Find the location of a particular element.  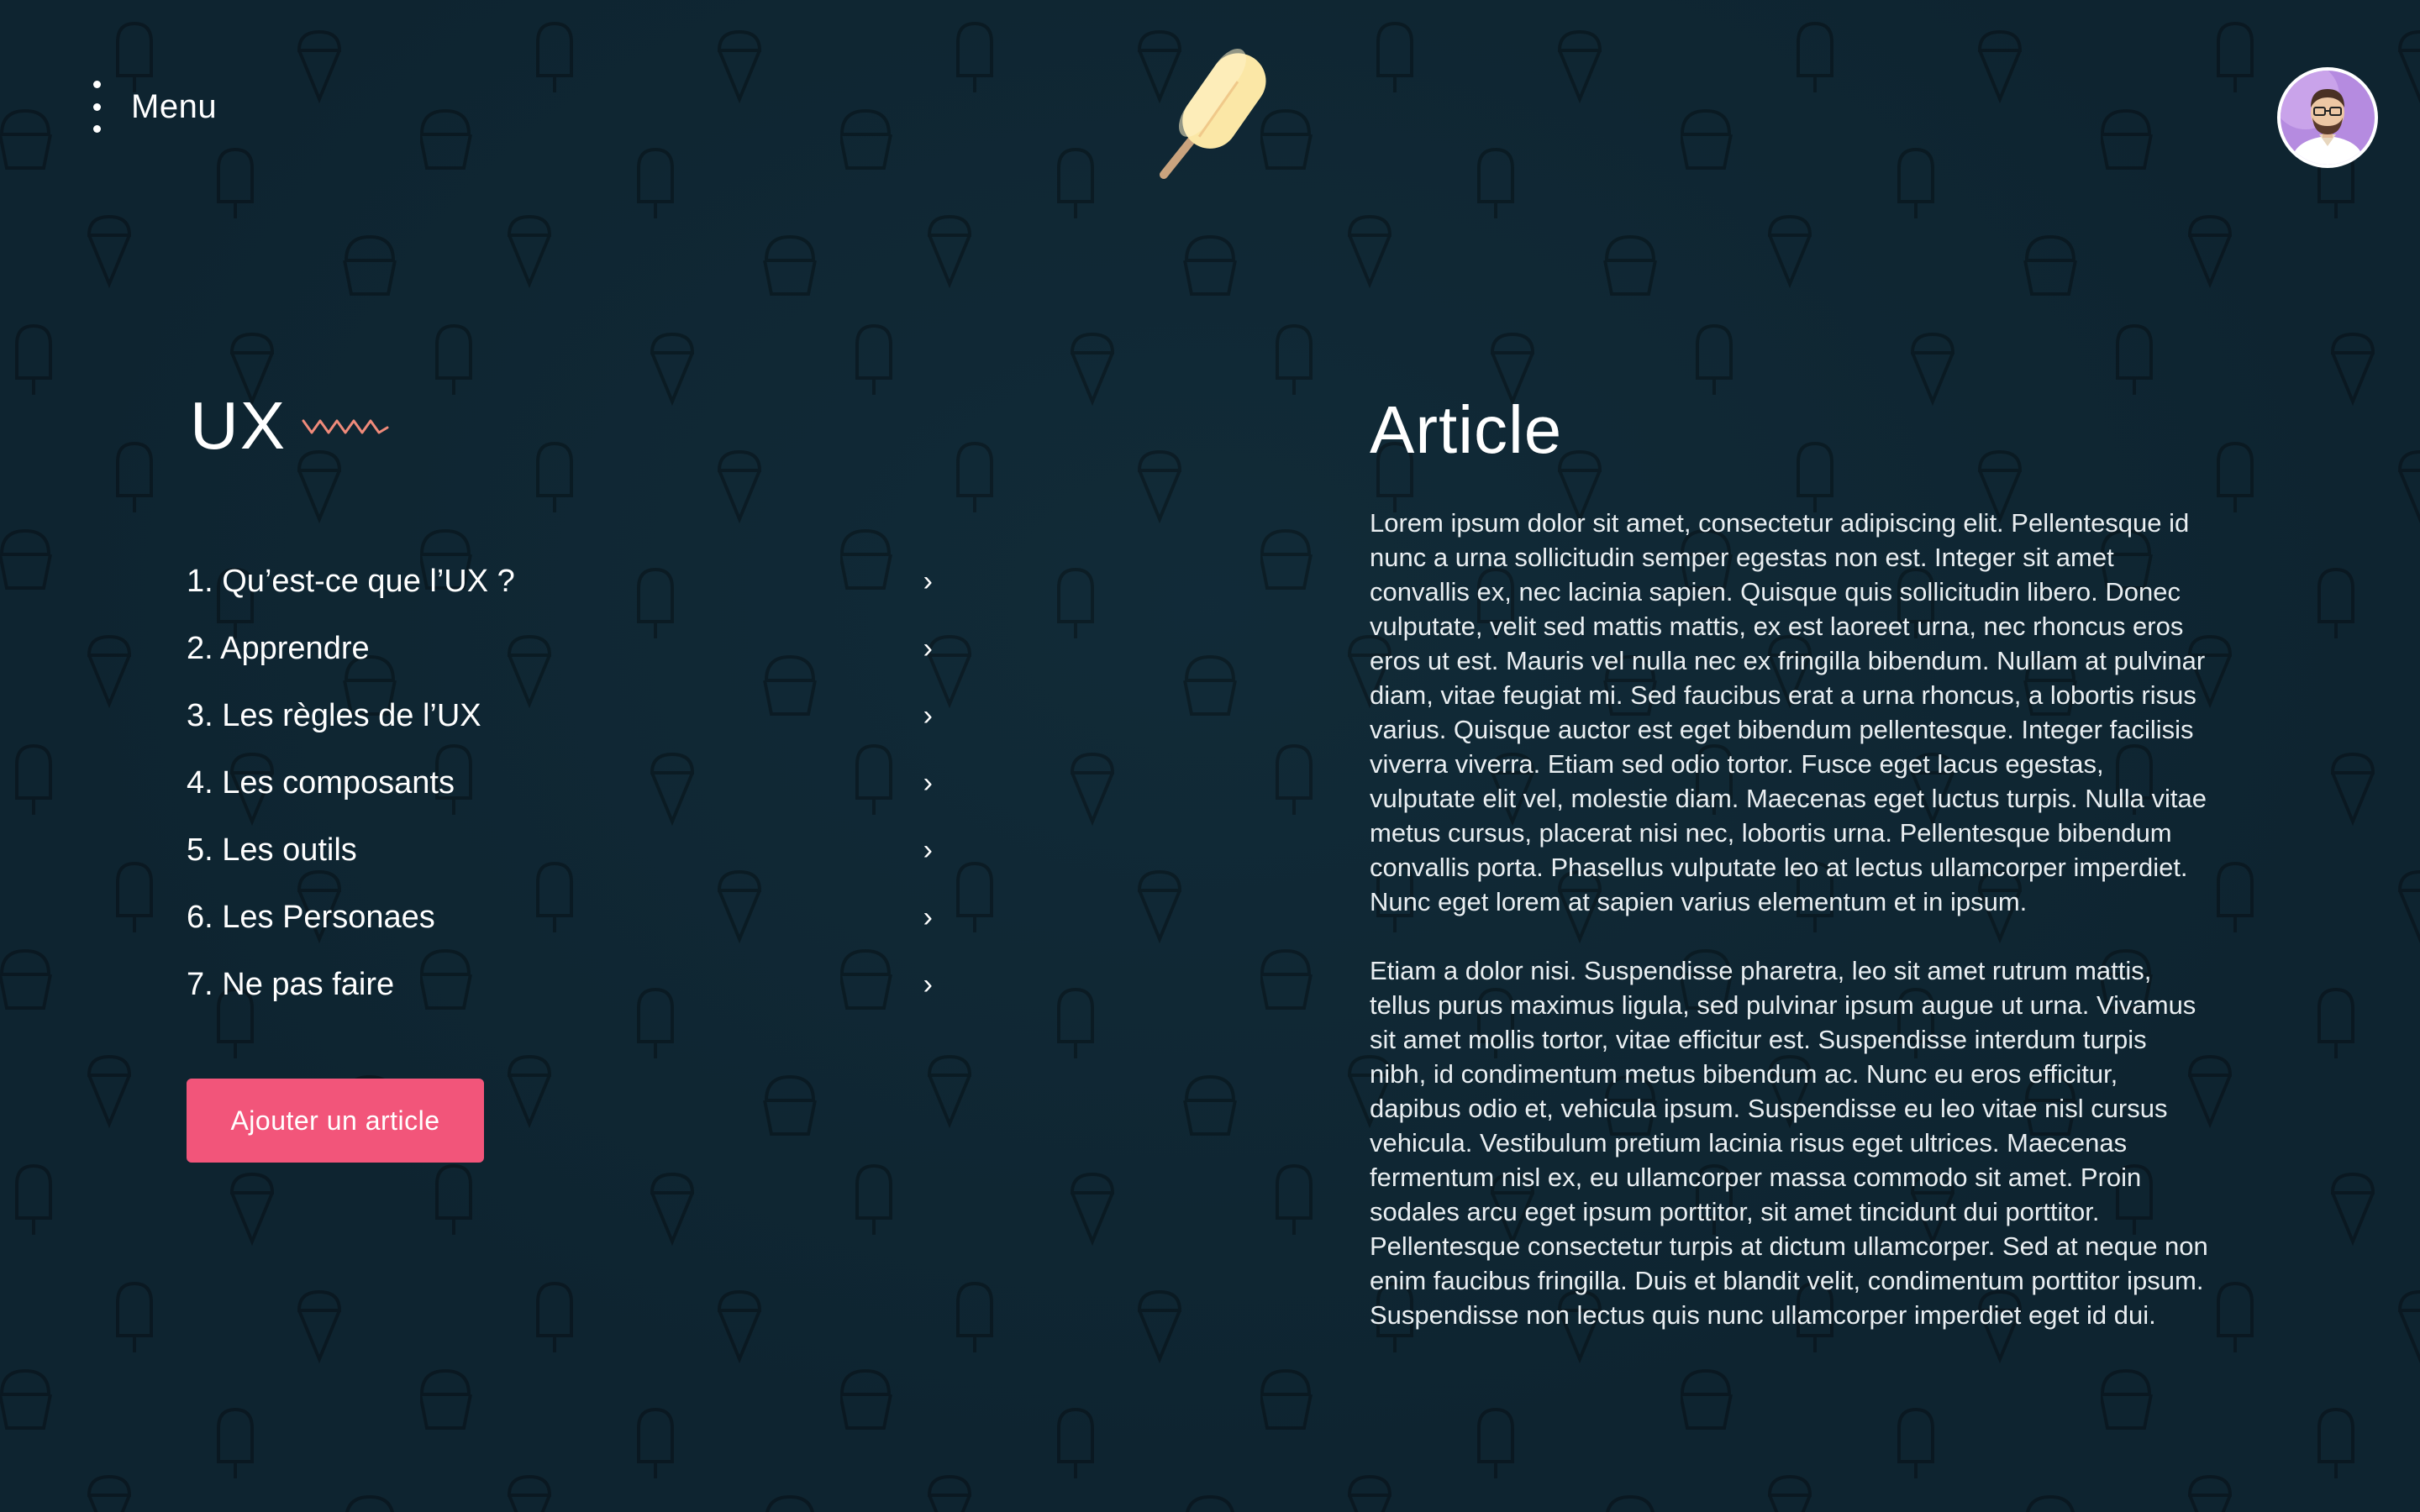

section-heading: UX is located at coordinates (289, 426).